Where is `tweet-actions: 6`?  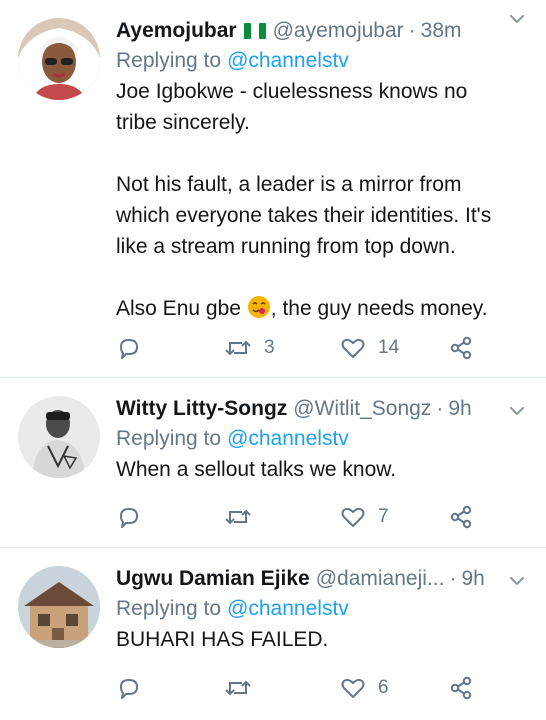
tweet-actions: 6 is located at coordinates (331, 688).